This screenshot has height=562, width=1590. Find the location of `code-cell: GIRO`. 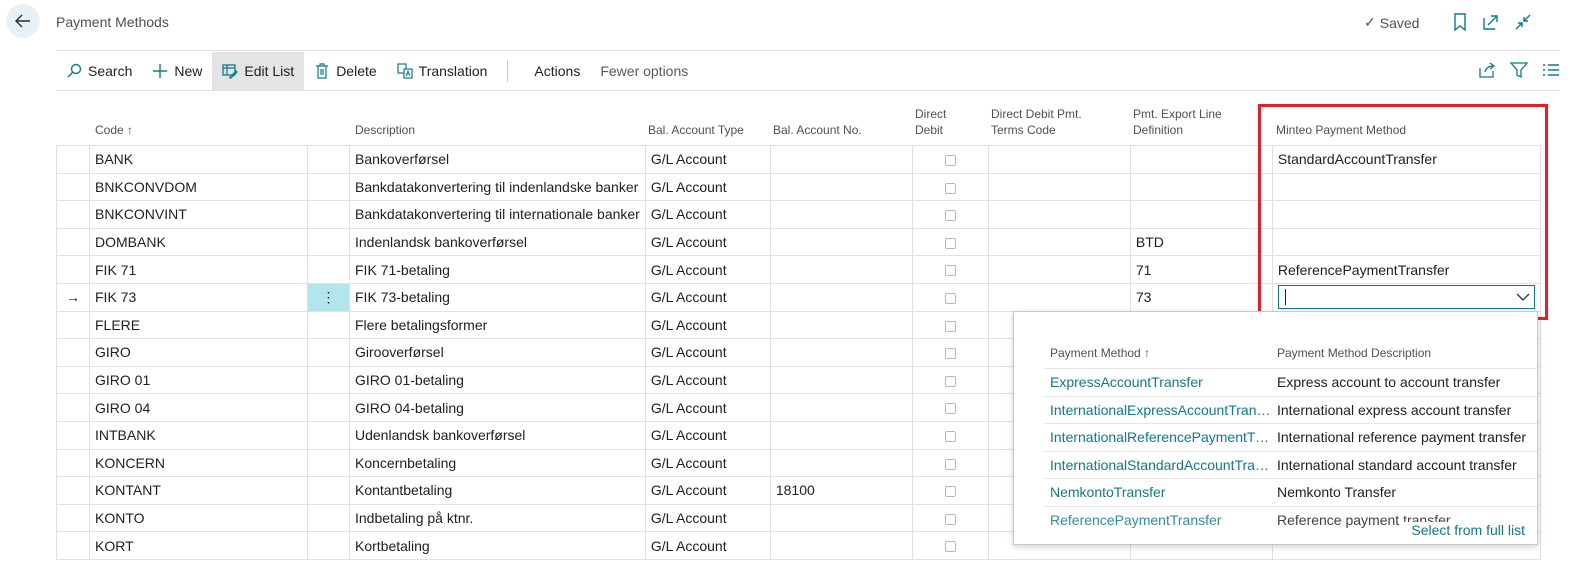

code-cell: GIRO is located at coordinates (198, 352).